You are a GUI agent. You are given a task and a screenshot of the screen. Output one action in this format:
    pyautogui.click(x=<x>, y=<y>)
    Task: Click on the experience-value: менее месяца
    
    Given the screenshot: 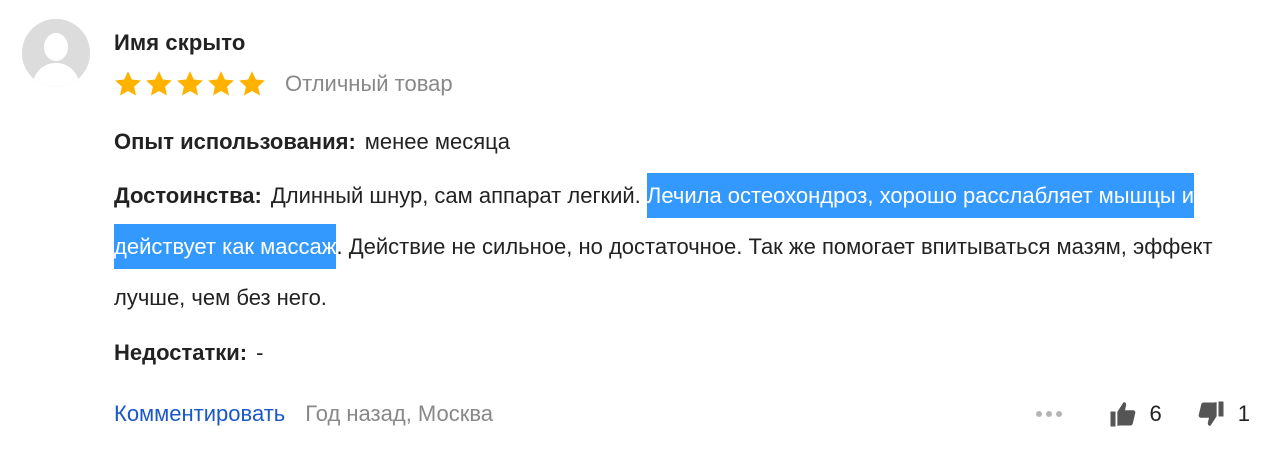 What is the action you would take?
    pyautogui.click(x=437, y=141)
    